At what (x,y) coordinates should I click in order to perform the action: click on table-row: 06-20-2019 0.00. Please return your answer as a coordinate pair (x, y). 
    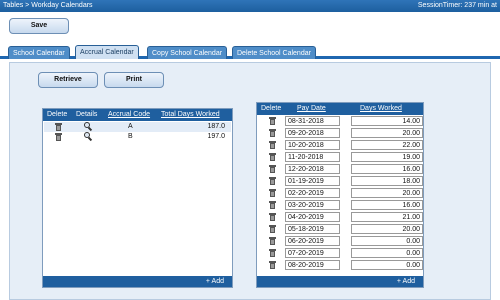
    Looking at the image, I should click on (340, 241).